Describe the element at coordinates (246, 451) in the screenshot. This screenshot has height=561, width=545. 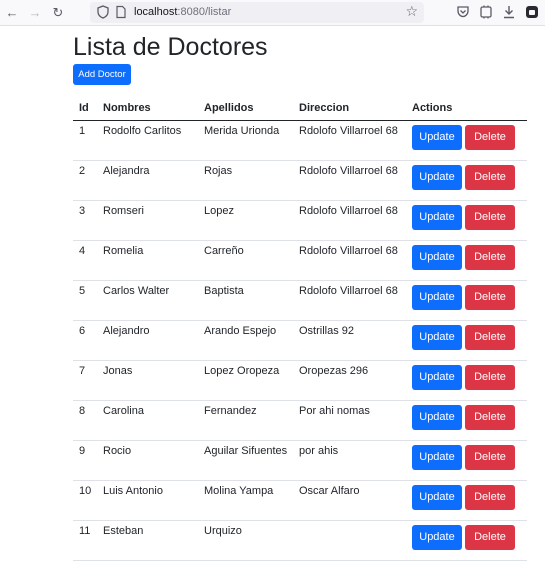
I see `cell-apellidos: Aguilar Sifuentes` at that location.